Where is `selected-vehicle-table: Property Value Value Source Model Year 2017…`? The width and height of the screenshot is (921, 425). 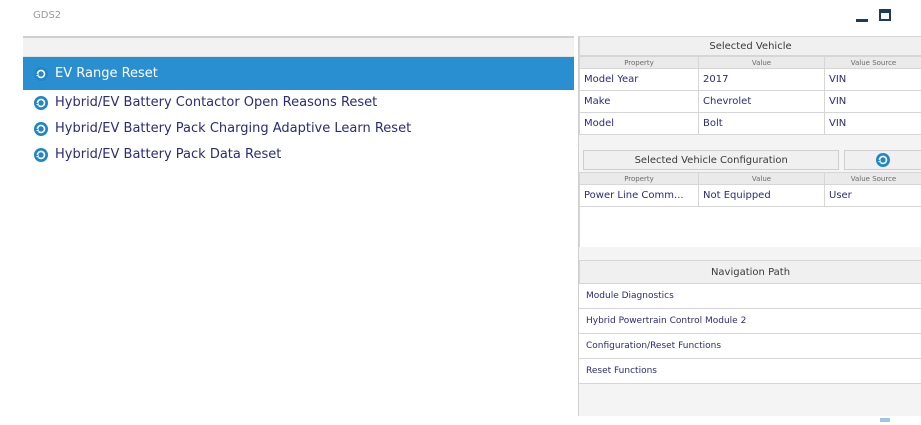
selected-vehicle-table: Property Value Value Source Model Year 2017… is located at coordinates (750, 95).